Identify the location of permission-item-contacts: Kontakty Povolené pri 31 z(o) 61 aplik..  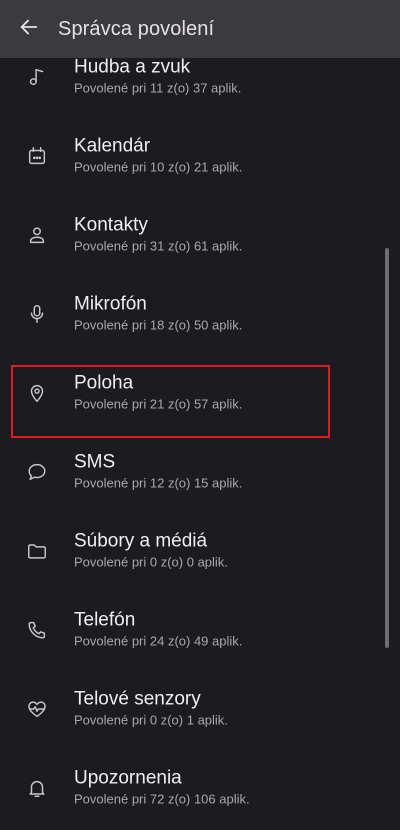
(200, 234).